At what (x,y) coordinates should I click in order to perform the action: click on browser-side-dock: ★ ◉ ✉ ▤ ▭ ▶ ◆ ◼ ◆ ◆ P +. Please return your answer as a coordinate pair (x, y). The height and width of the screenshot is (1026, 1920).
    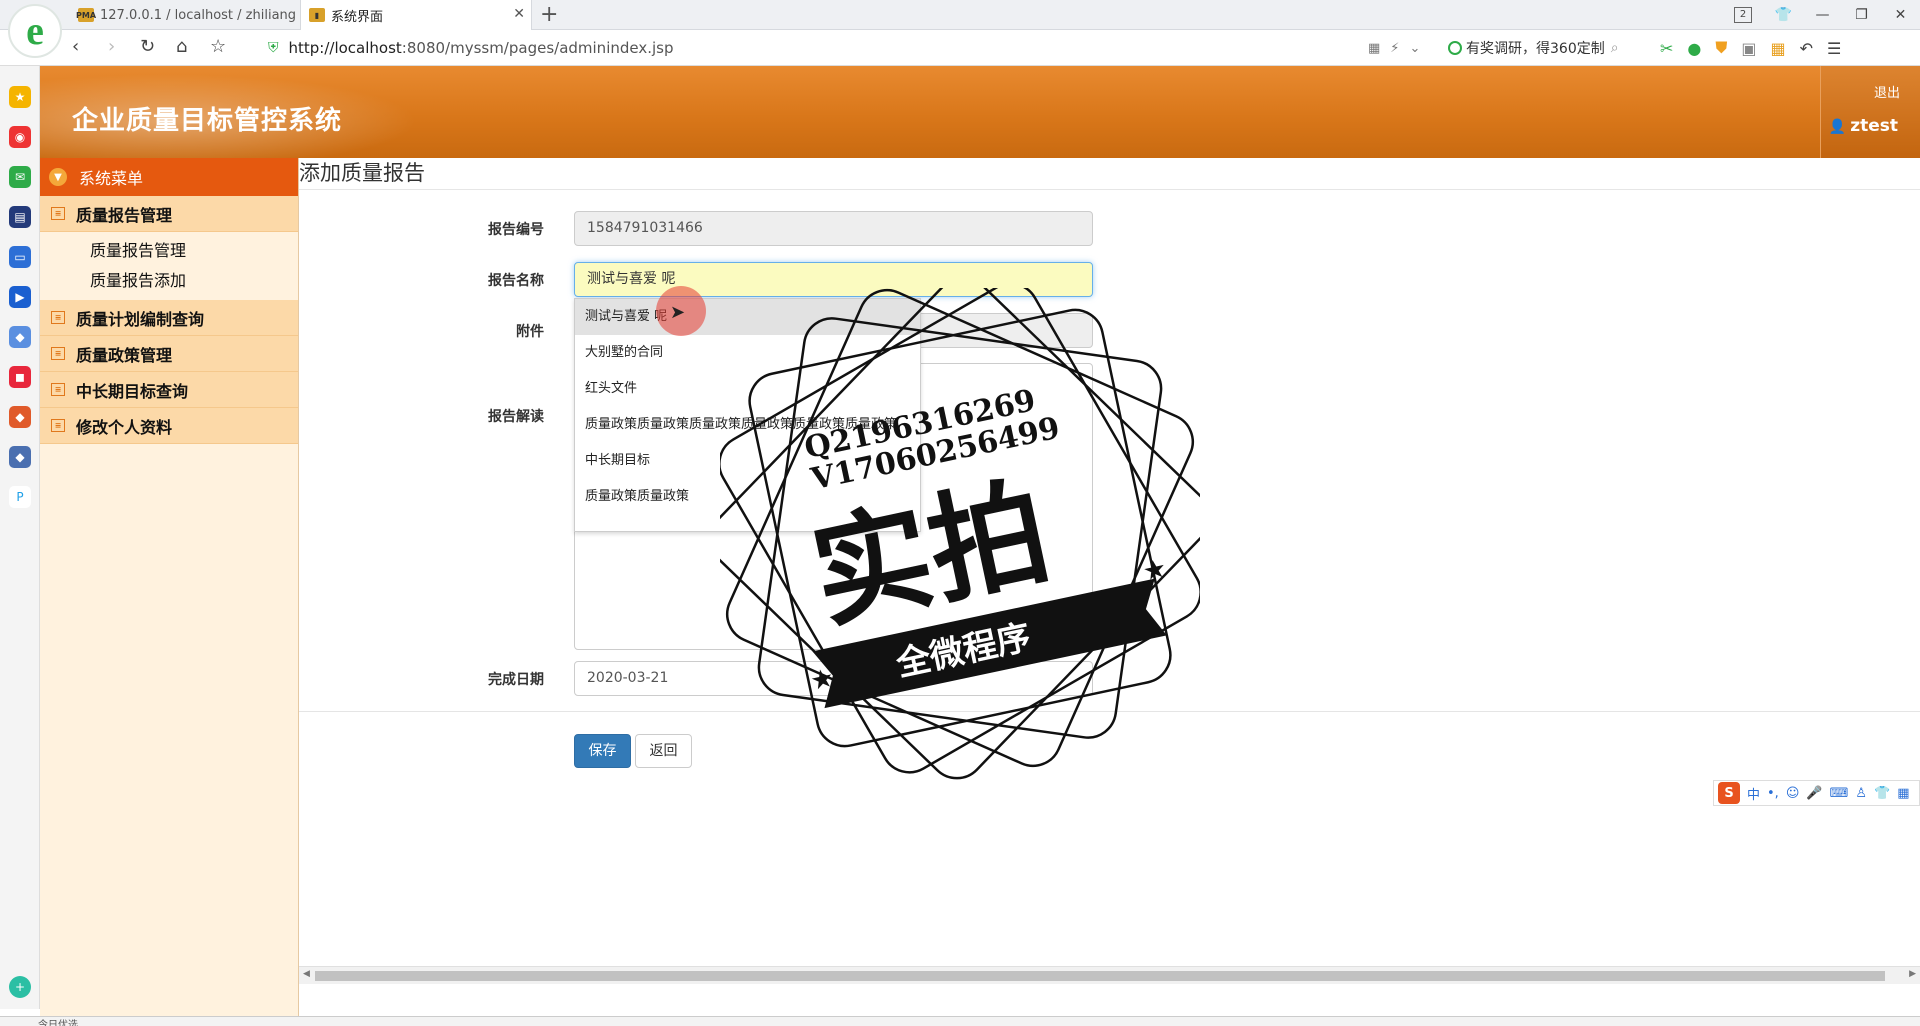
    Looking at the image, I should click on (20, 537).